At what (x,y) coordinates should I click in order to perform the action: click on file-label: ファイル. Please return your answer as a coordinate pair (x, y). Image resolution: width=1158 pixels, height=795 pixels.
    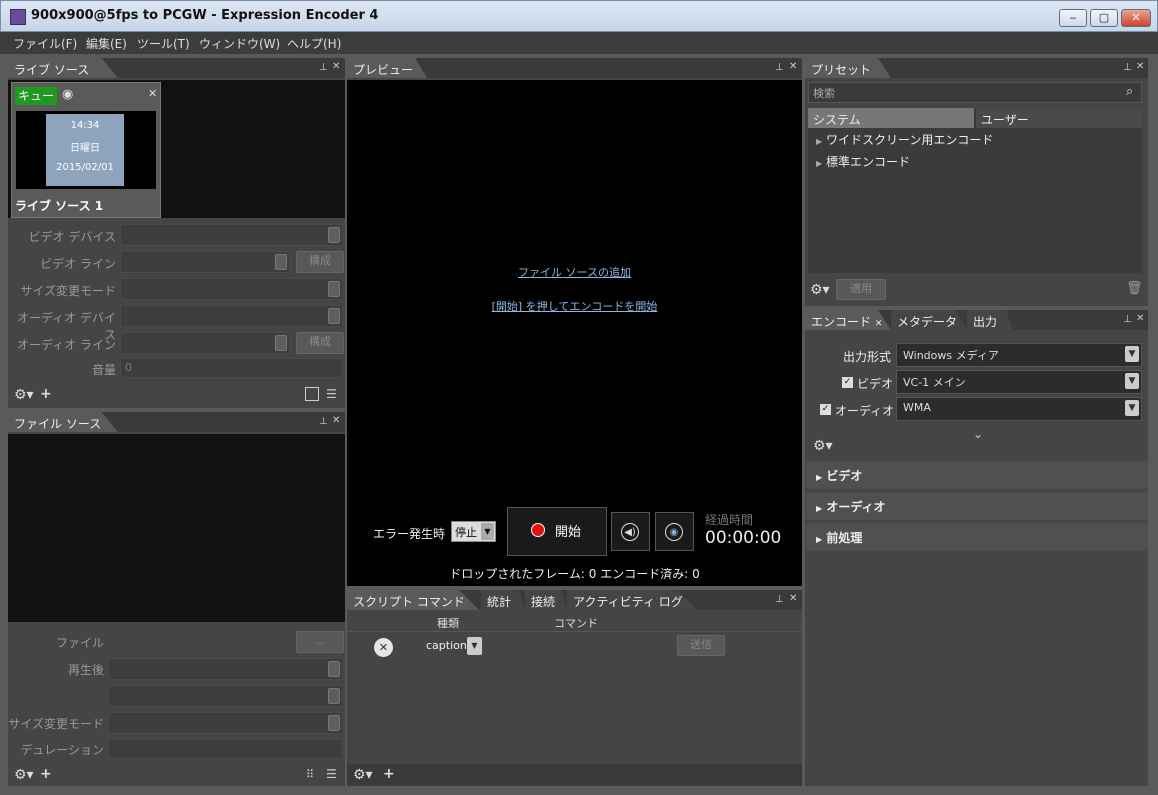
    Looking at the image, I should click on (79, 643).